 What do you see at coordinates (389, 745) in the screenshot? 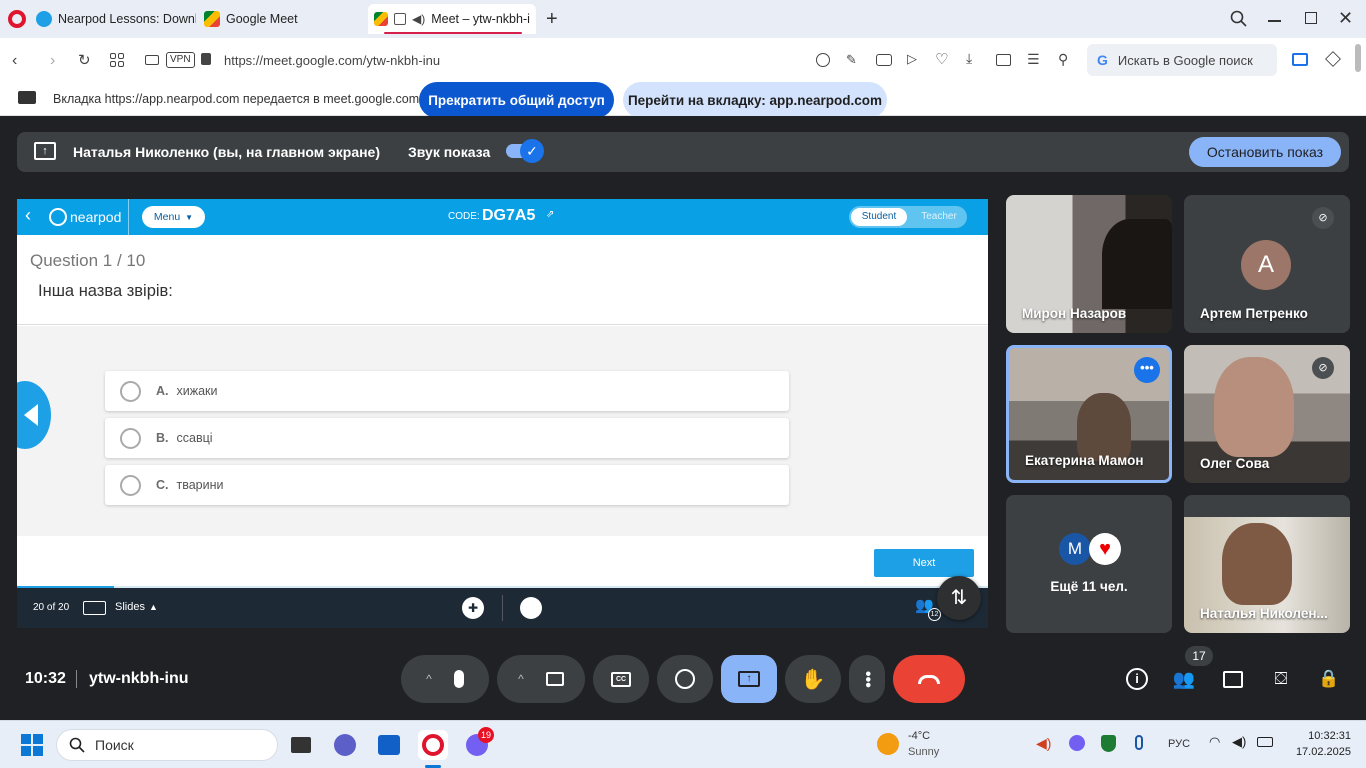
I see `store-icon` at bounding box center [389, 745].